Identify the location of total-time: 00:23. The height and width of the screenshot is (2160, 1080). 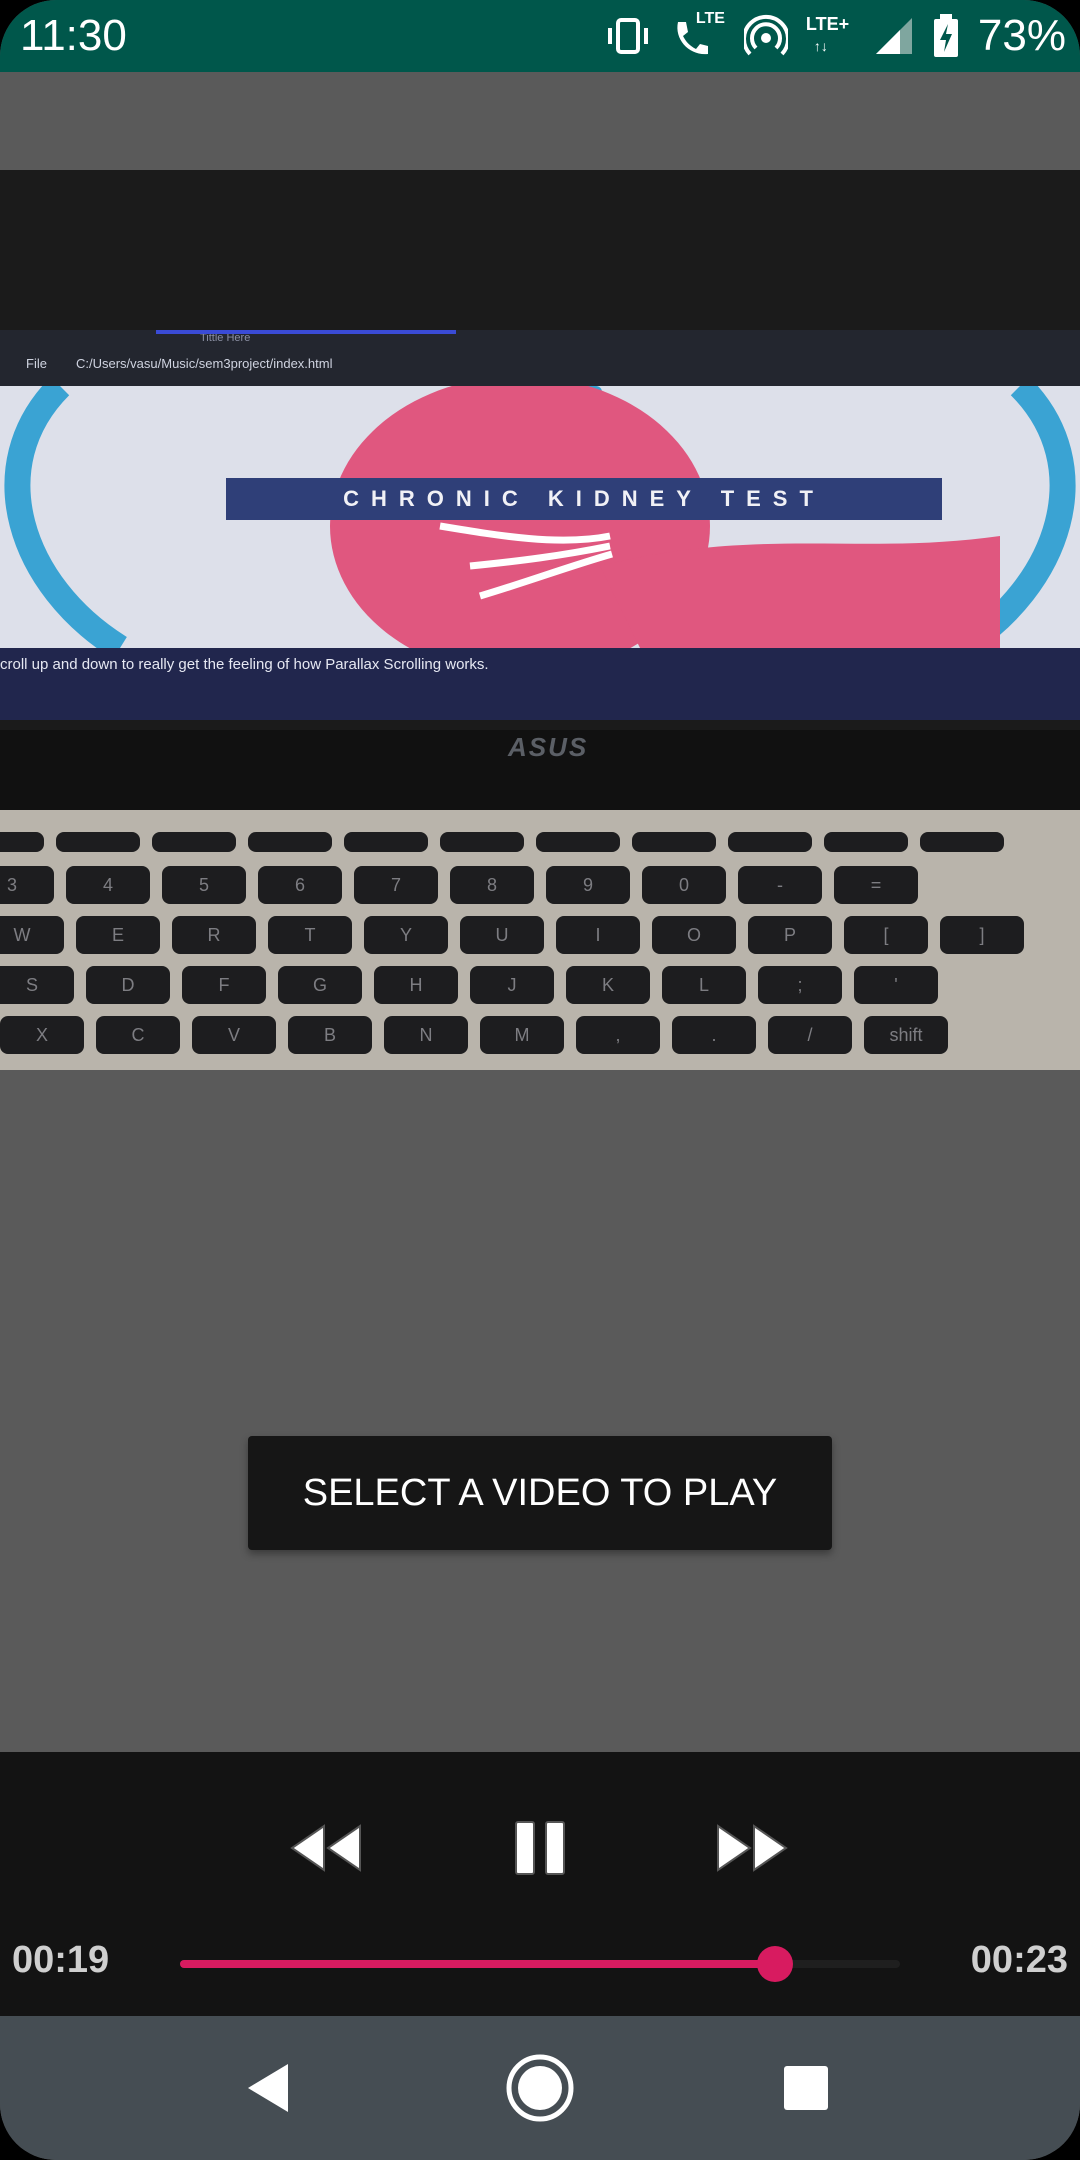
(1019, 1960).